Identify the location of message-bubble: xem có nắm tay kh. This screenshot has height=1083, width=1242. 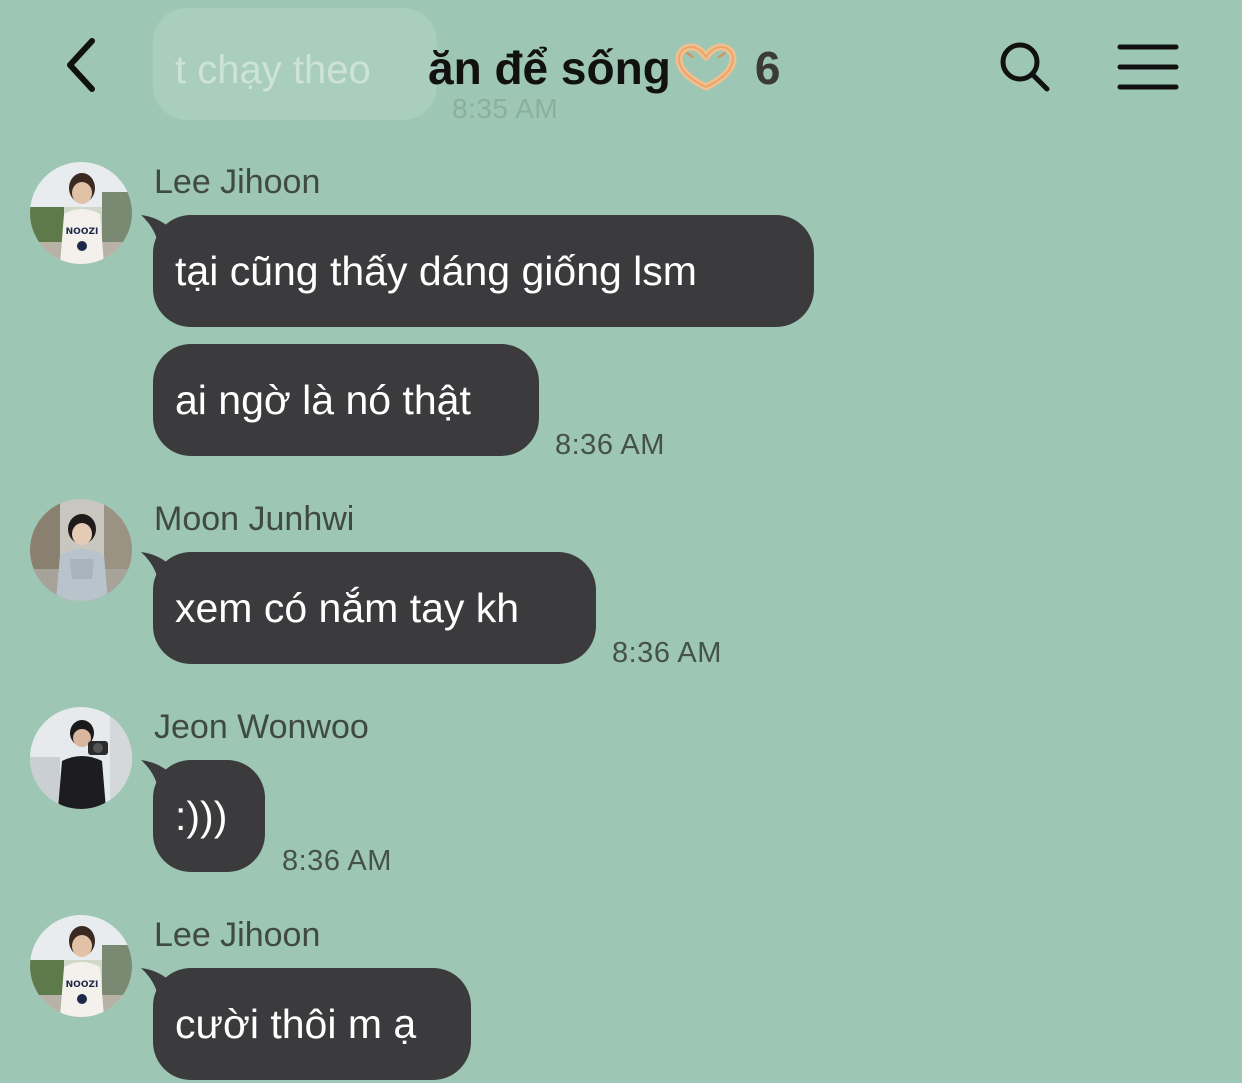
(368, 608).